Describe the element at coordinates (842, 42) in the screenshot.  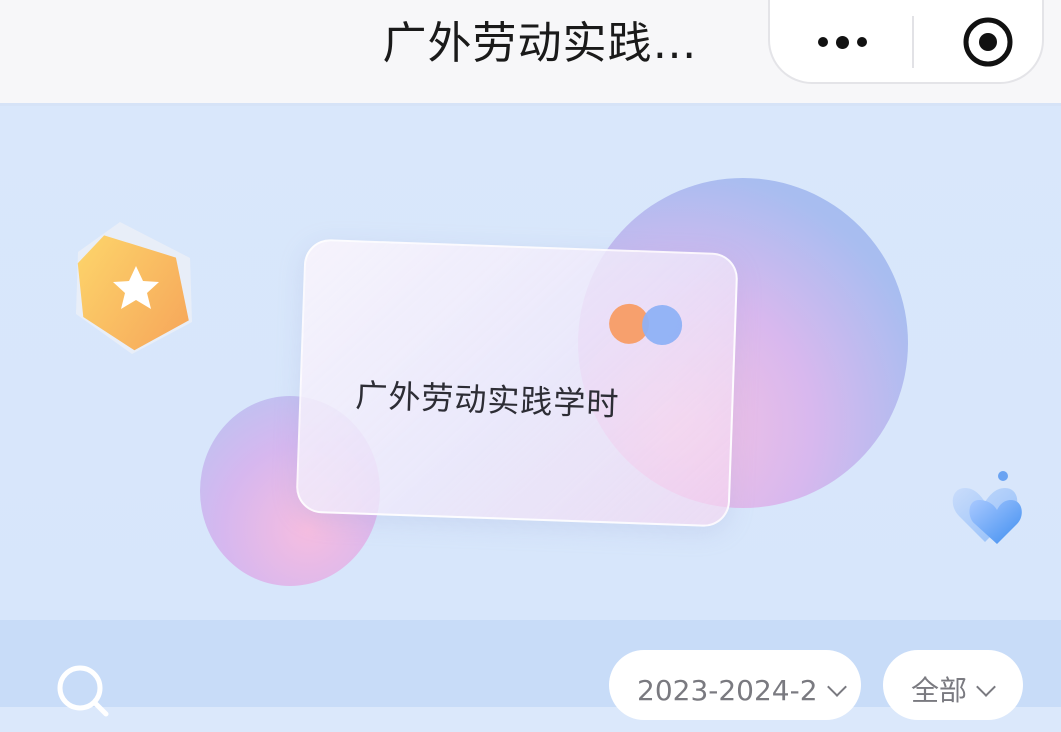
I see `more-dots-icon` at that location.